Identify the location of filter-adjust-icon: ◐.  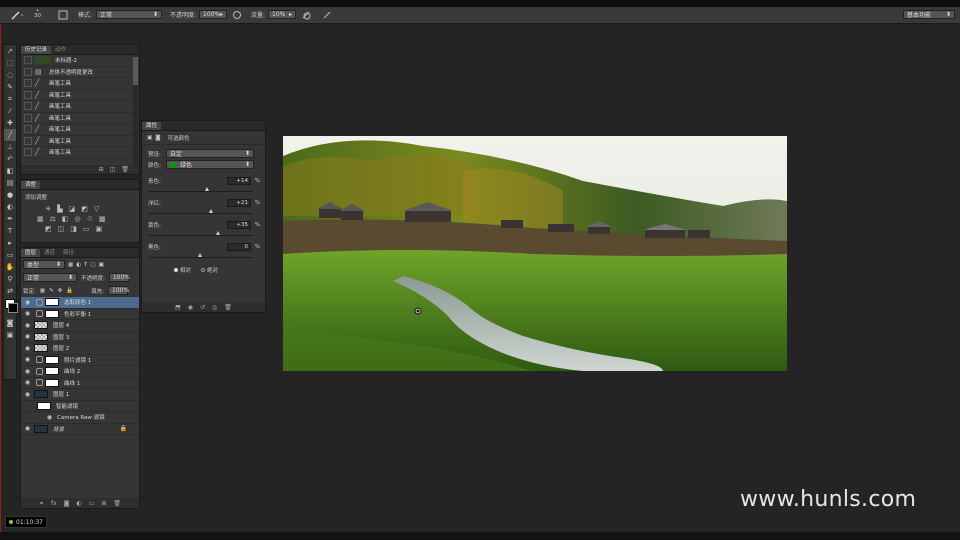
(78, 265).